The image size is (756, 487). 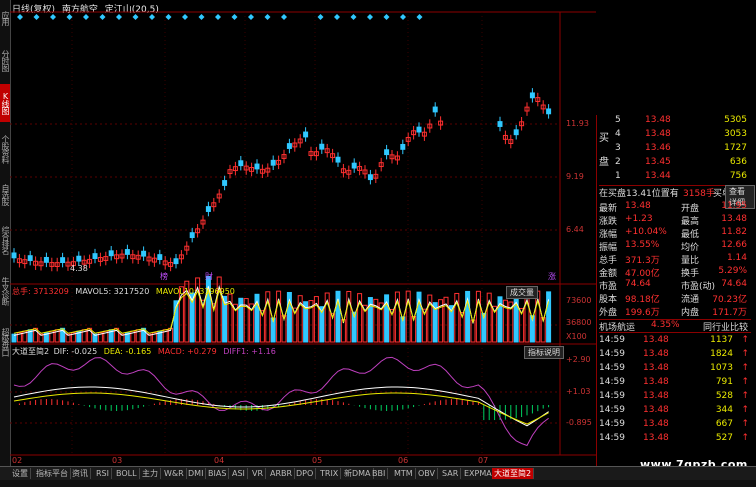 What do you see at coordinates (478, 473) in the screenshot?
I see `indicator-tab: EXPMA` at bounding box center [478, 473].